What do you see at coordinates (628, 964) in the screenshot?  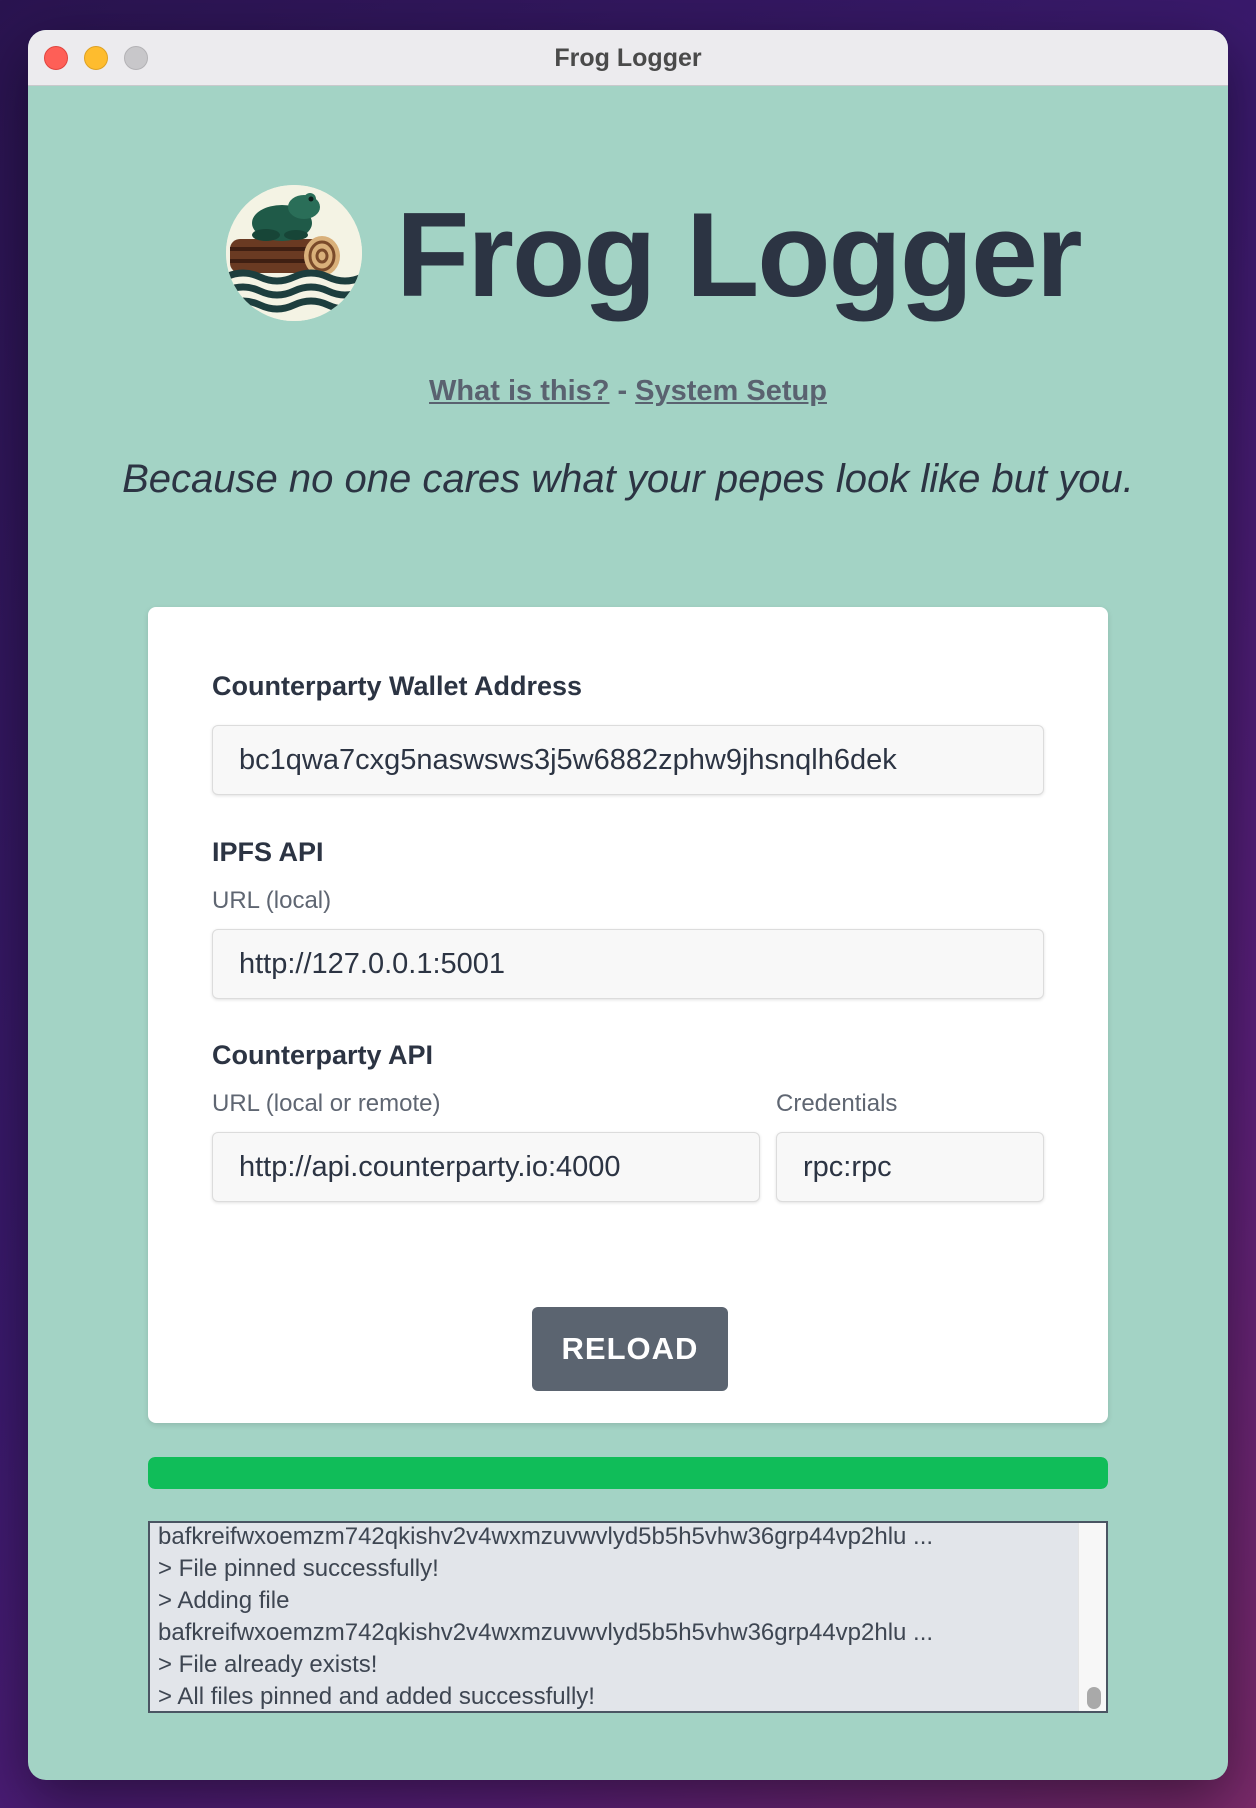 I see `ipfs-url-input` at bounding box center [628, 964].